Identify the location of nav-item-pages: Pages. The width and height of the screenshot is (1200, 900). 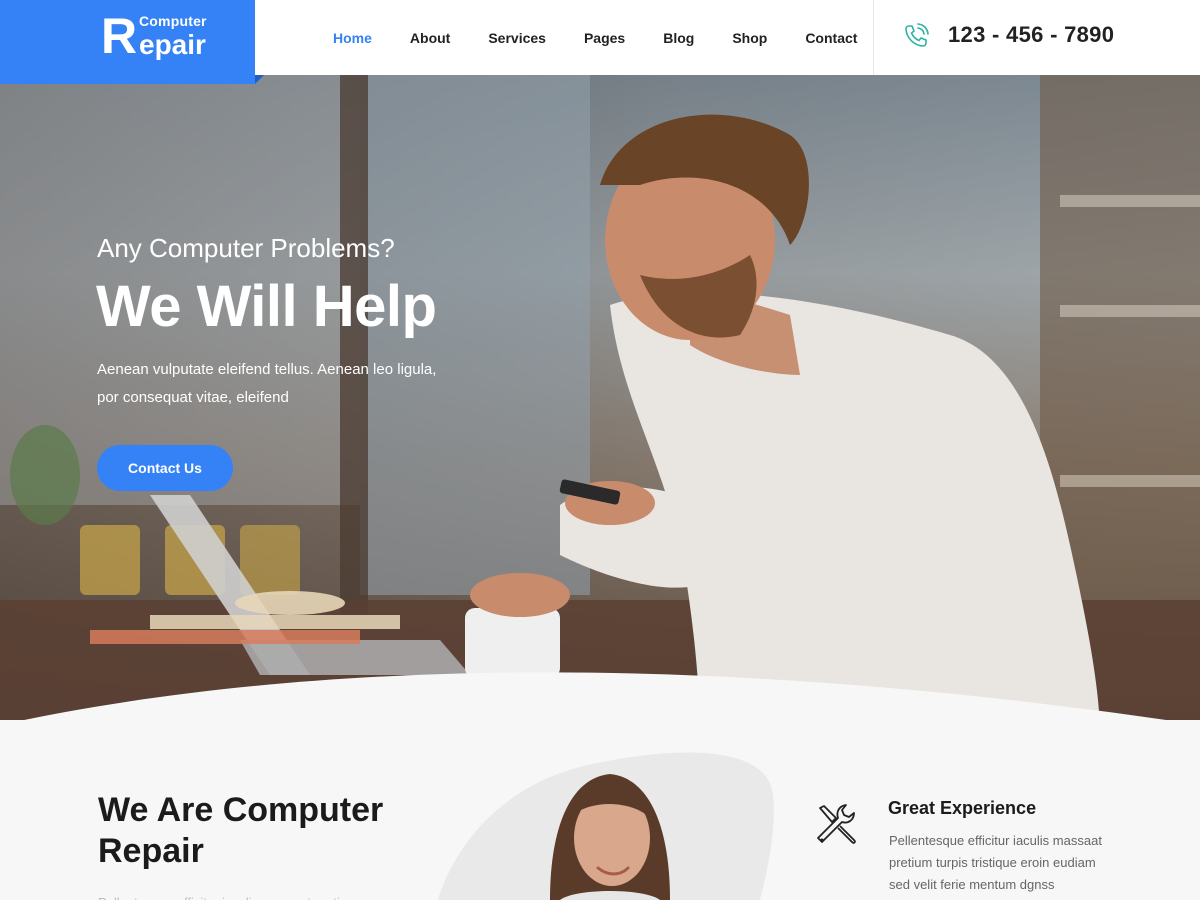
(604, 38).